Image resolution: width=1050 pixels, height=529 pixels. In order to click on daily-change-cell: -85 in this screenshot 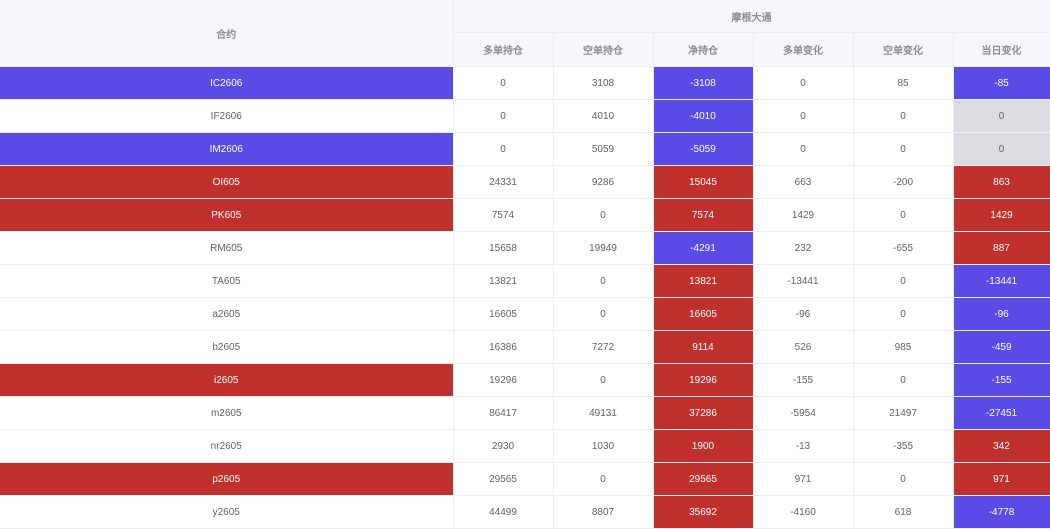, I will do `click(1001, 83)`.